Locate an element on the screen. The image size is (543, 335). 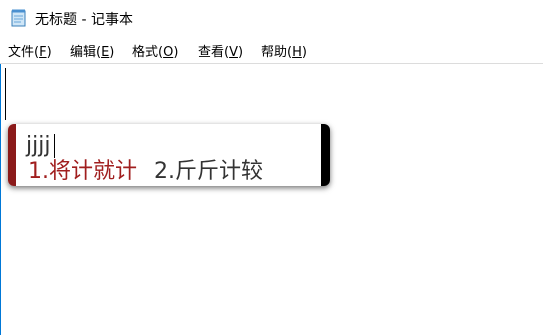
menu-view-close: ) is located at coordinates (240, 52).